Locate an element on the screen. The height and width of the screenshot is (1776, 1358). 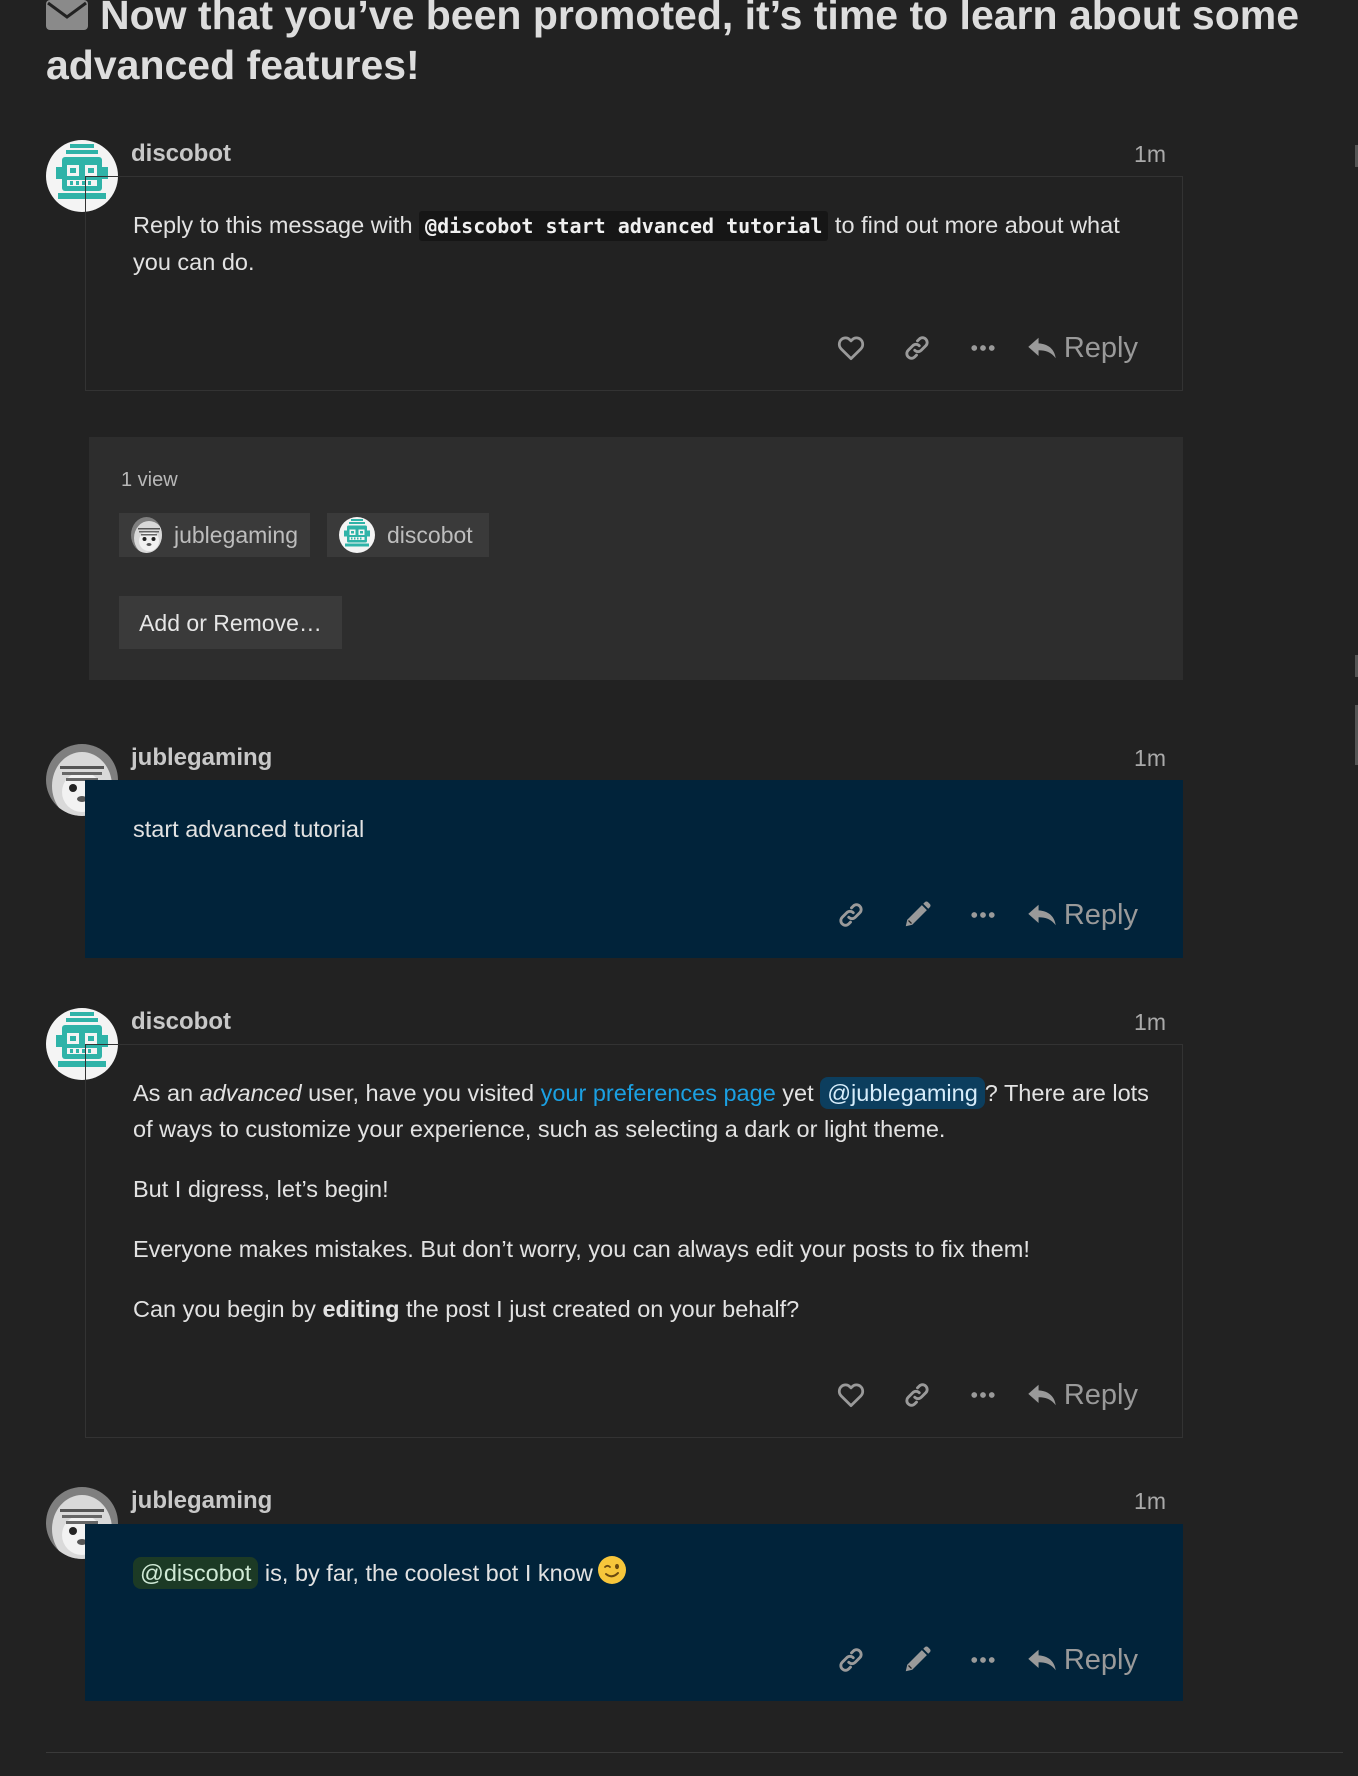
post-text: Can you begin by is located at coordinates (228, 1309).